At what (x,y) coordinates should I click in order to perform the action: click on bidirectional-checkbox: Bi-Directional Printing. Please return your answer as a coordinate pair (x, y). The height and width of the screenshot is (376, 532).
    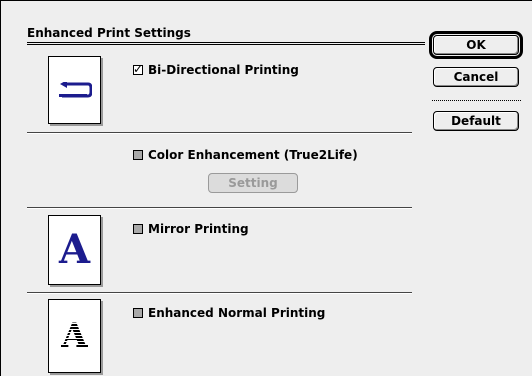
    Looking at the image, I should click on (216, 69).